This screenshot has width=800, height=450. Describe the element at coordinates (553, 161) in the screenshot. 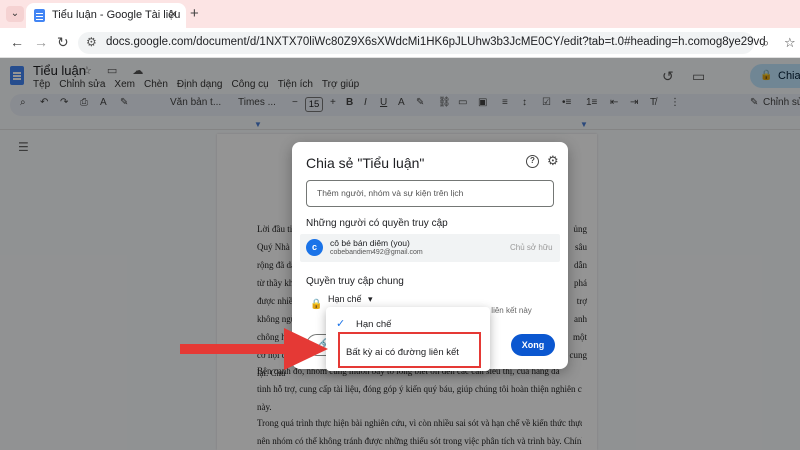

I see `gear-icon: ⚙` at that location.